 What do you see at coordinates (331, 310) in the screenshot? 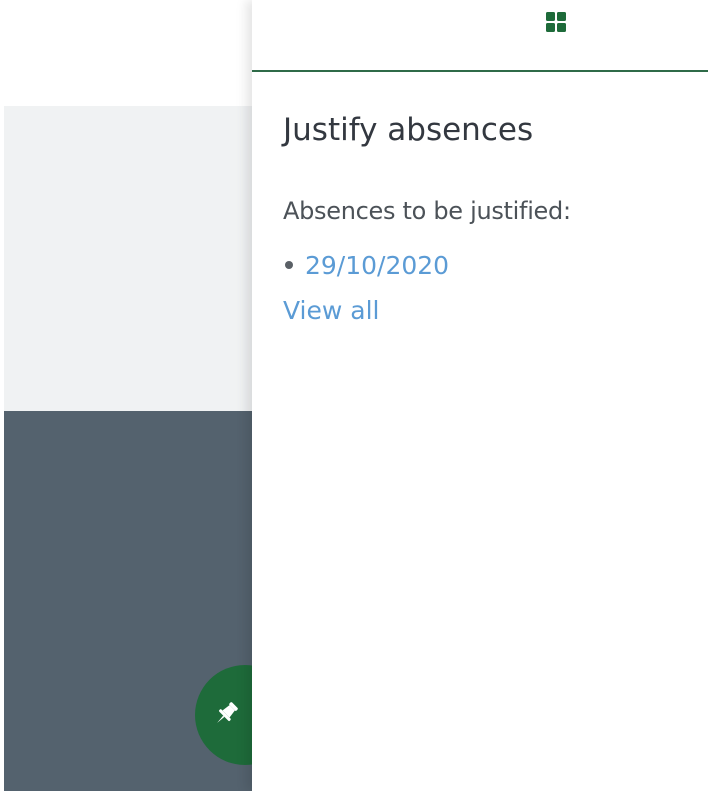
I see `view-all-link: View all` at bounding box center [331, 310].